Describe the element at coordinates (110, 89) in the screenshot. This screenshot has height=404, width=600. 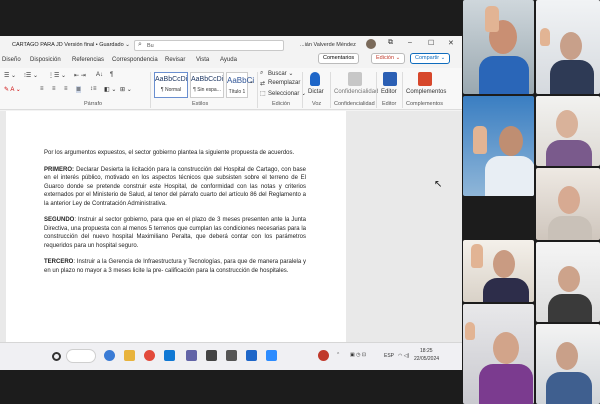
I see `shading-icon: ◧ ⌄` at that location.